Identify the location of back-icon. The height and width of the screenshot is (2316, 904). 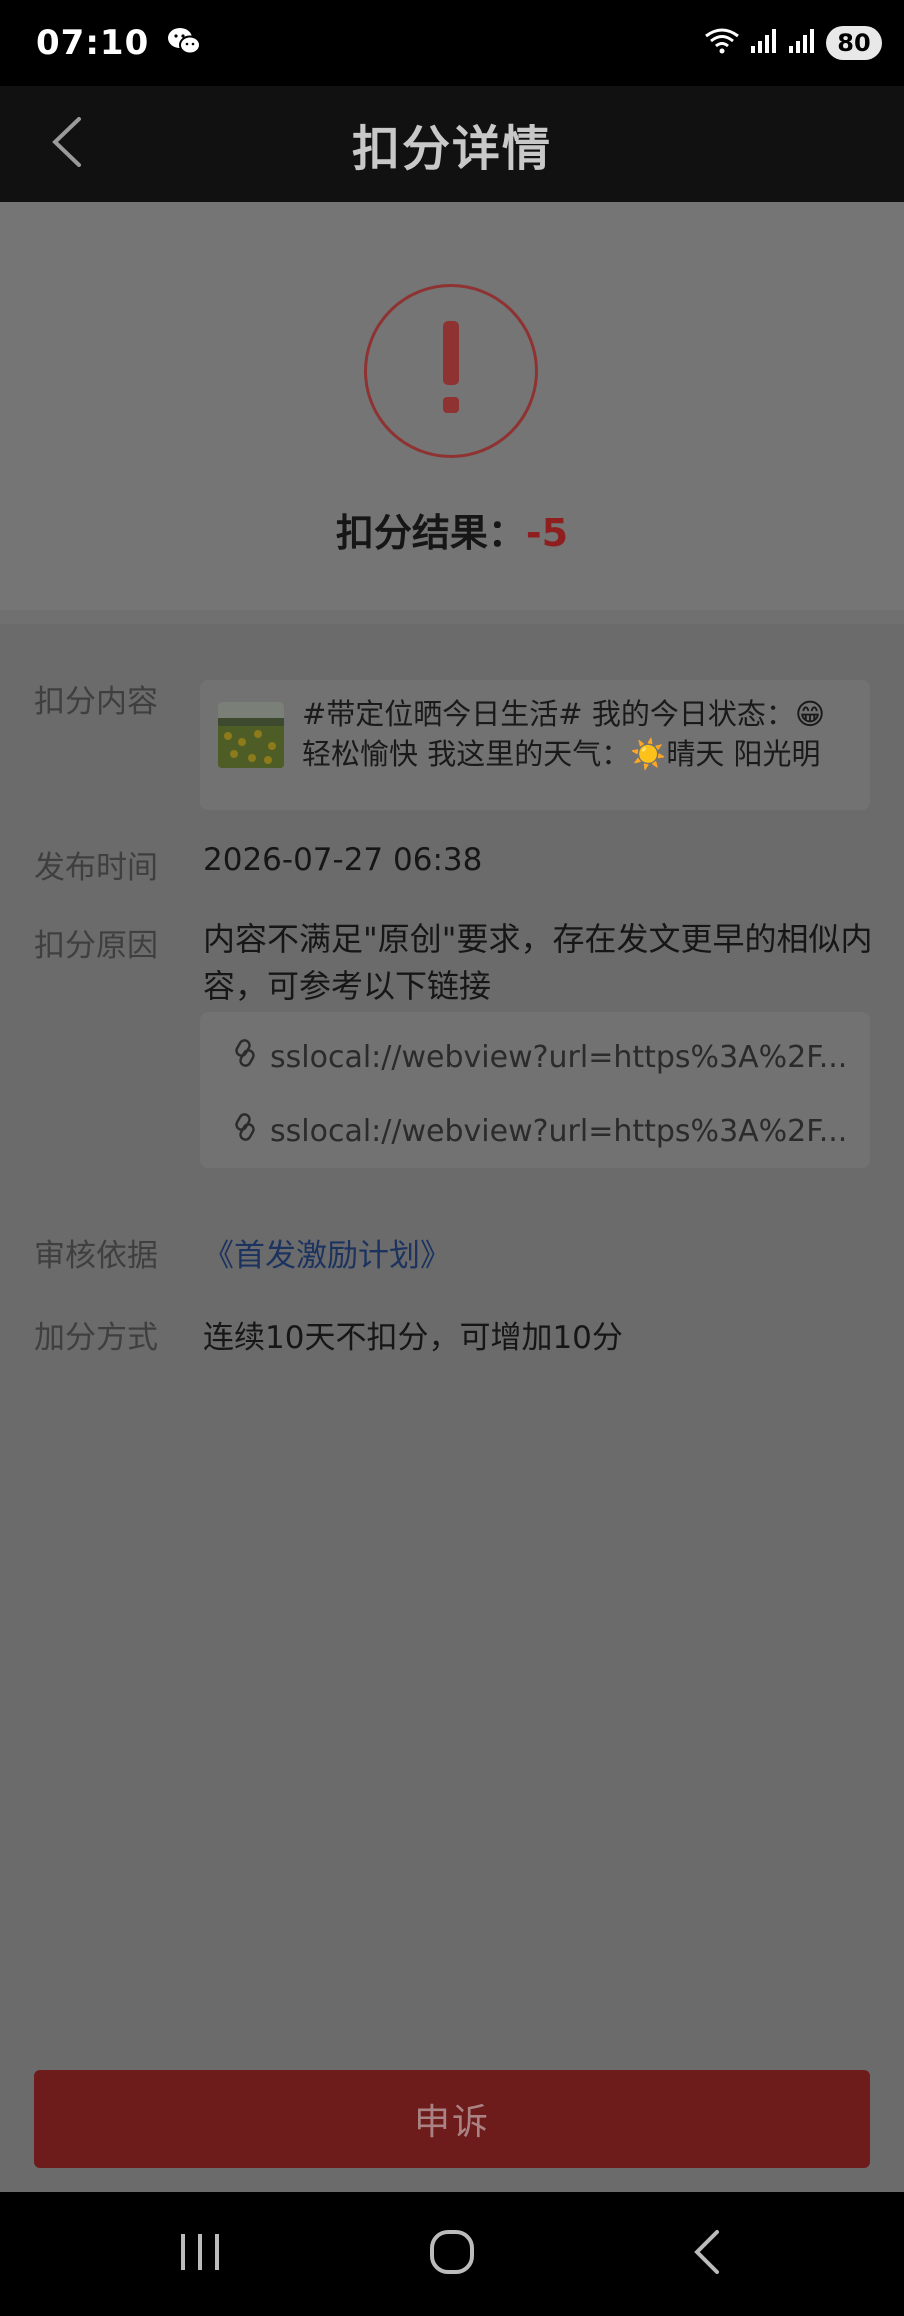
(706, 2254).